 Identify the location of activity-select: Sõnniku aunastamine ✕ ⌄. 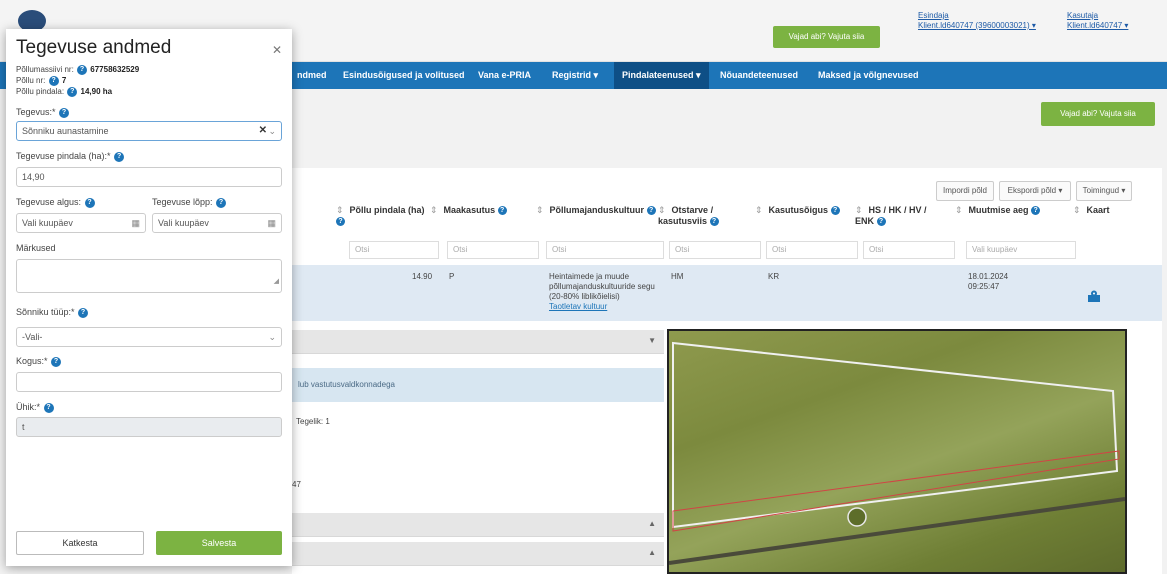
(149, 131).